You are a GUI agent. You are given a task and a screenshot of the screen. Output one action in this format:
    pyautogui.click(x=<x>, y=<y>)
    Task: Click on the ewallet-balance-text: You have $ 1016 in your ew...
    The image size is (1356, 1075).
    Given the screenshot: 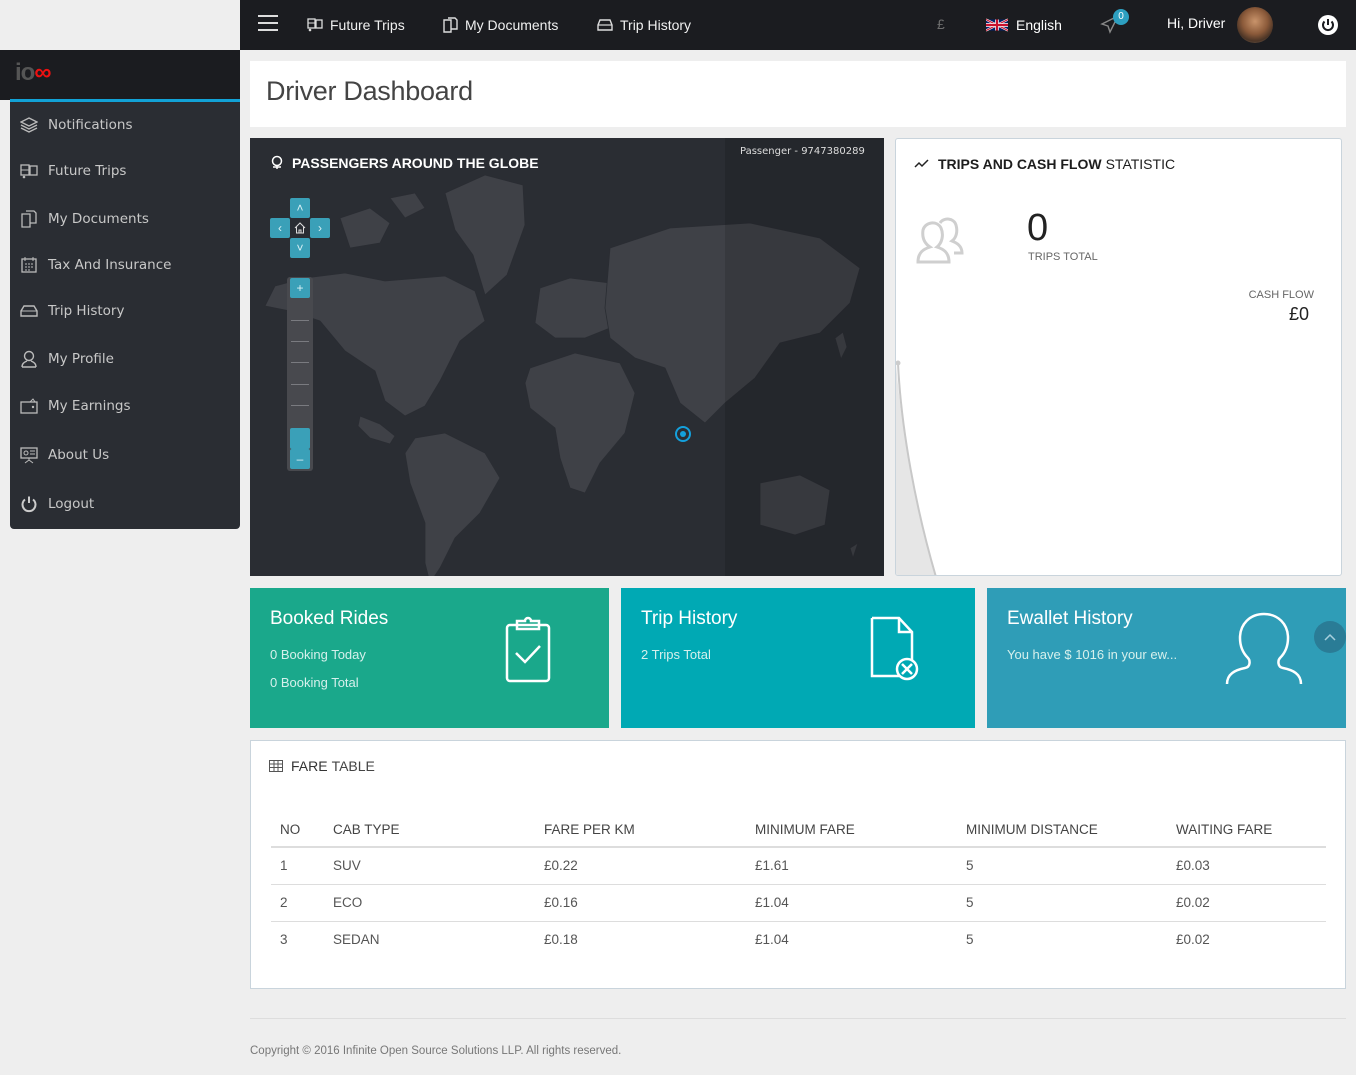 What is the action you would take?
    pyautogui.click(x=1092, y=654)
    